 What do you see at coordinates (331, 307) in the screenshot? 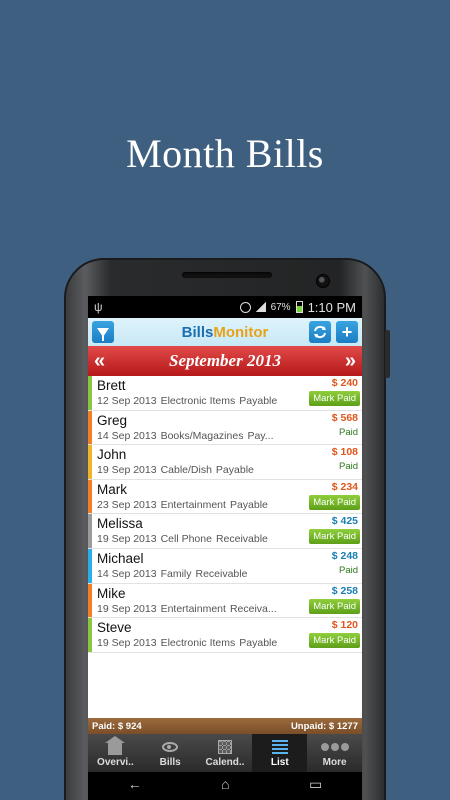
I see `clock: 1:10 PM` at bounding box center [331, 307].